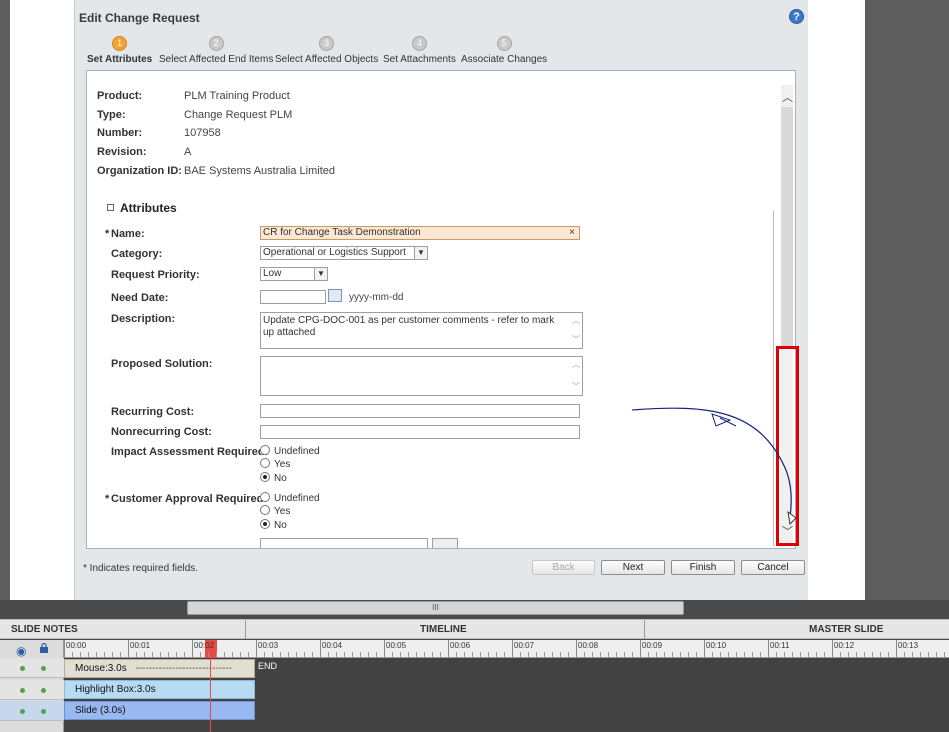 The height and width of the screenshot is (732, 949). What do you see at coordinates (633, 567) in the screenshot?
I see `next-button: Next` at bounding box center [633, 567].